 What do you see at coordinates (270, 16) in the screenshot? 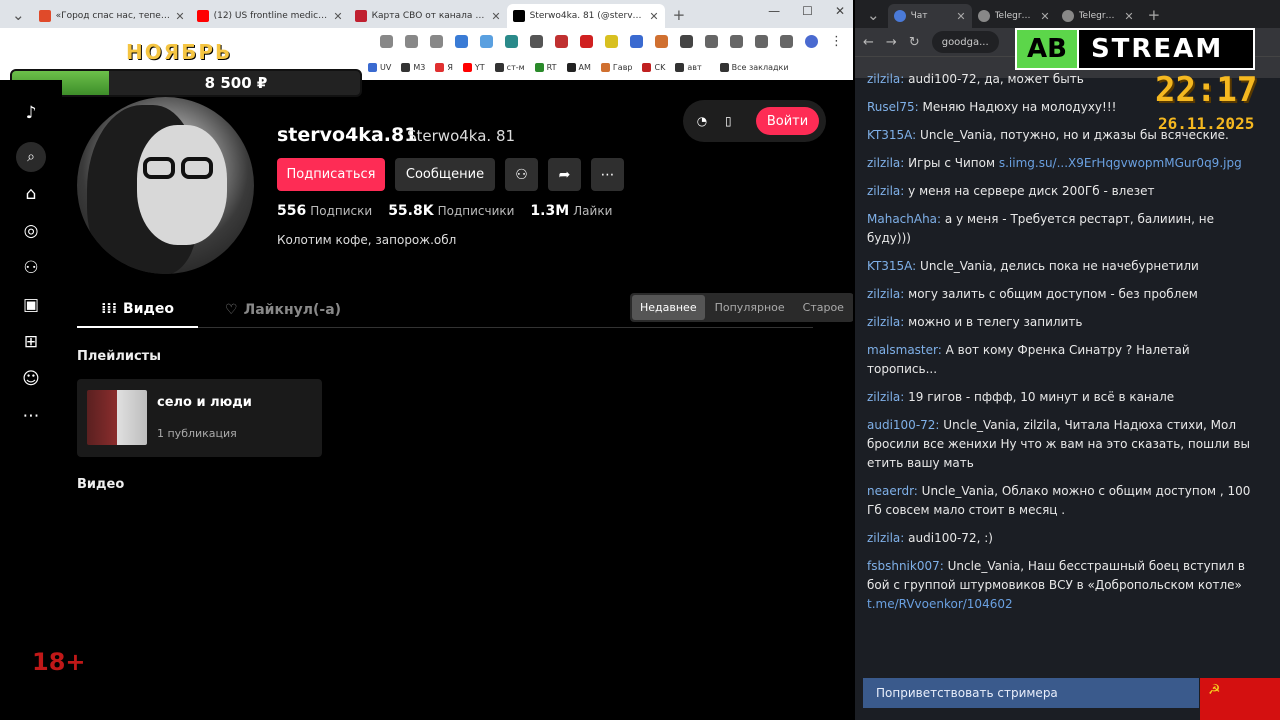
I see `browser-tab: (12) US frontline medic in Ukrai✕` at bounding box center [270, 16].